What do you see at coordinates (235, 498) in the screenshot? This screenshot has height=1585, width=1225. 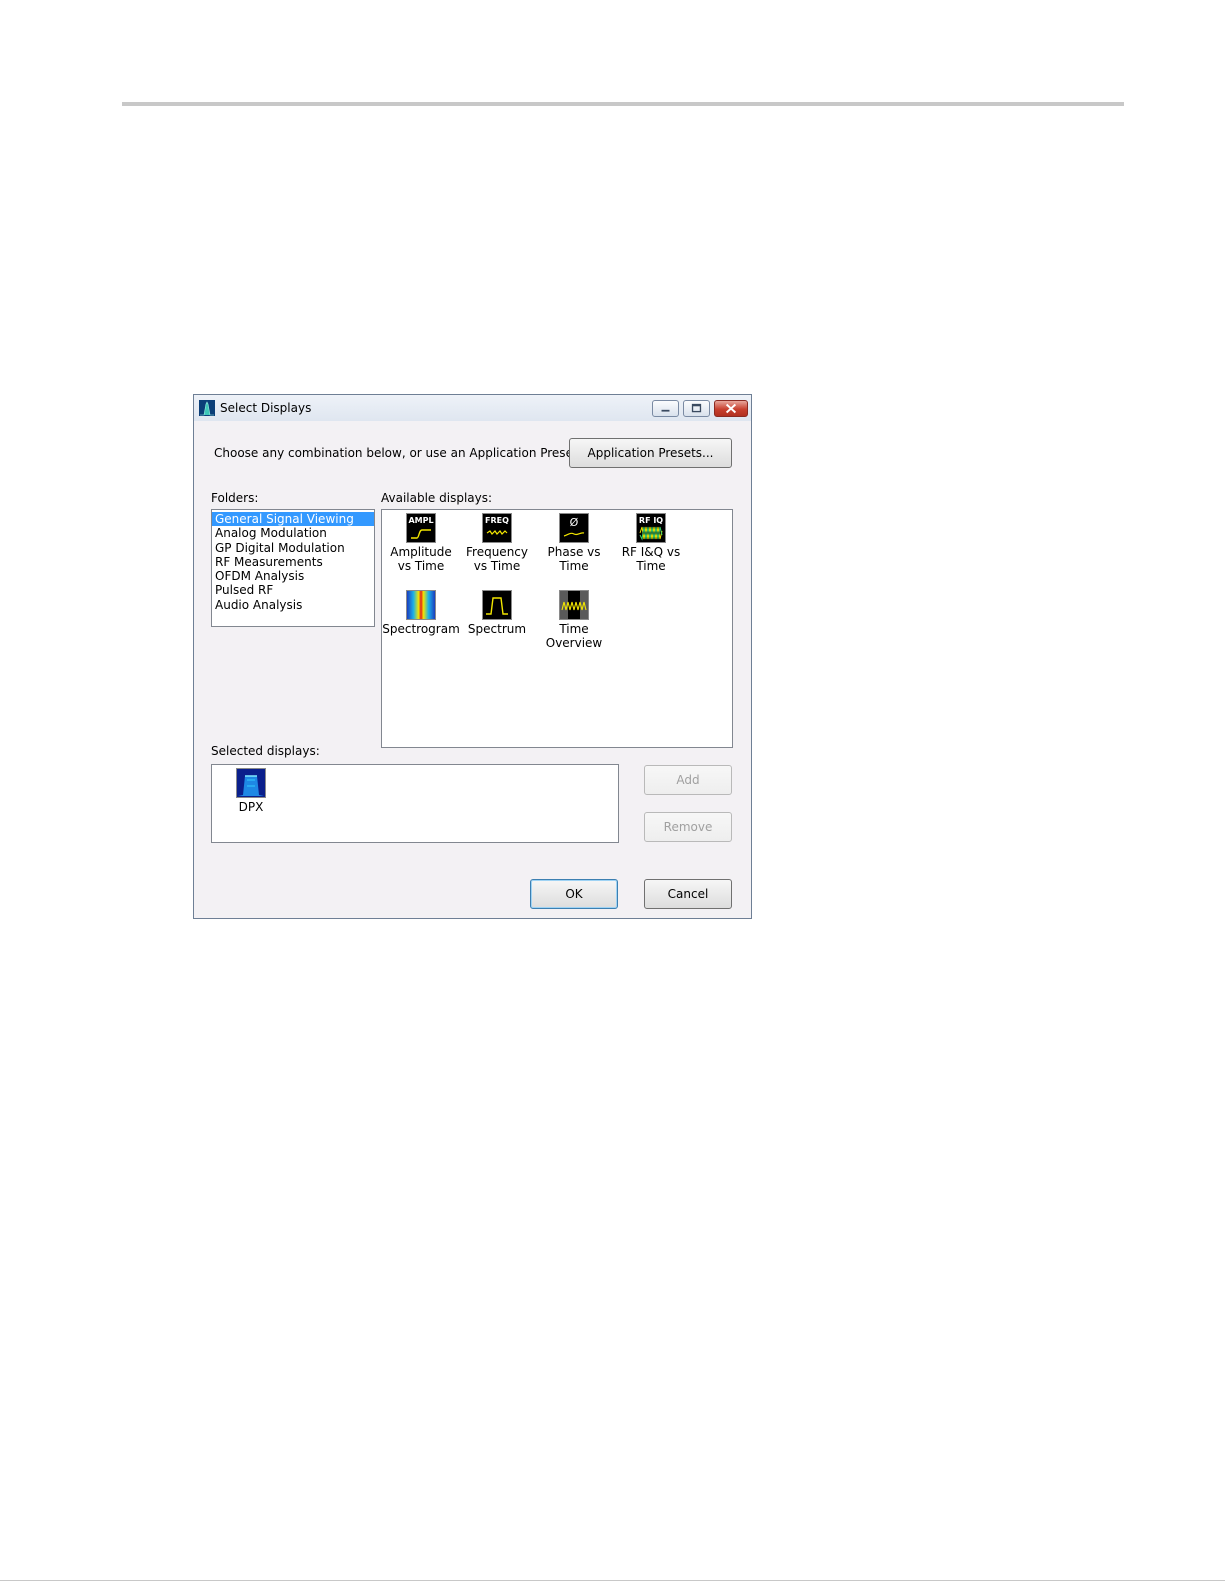 I see `folders-label: Folders:` at bounding box center [235, 498].